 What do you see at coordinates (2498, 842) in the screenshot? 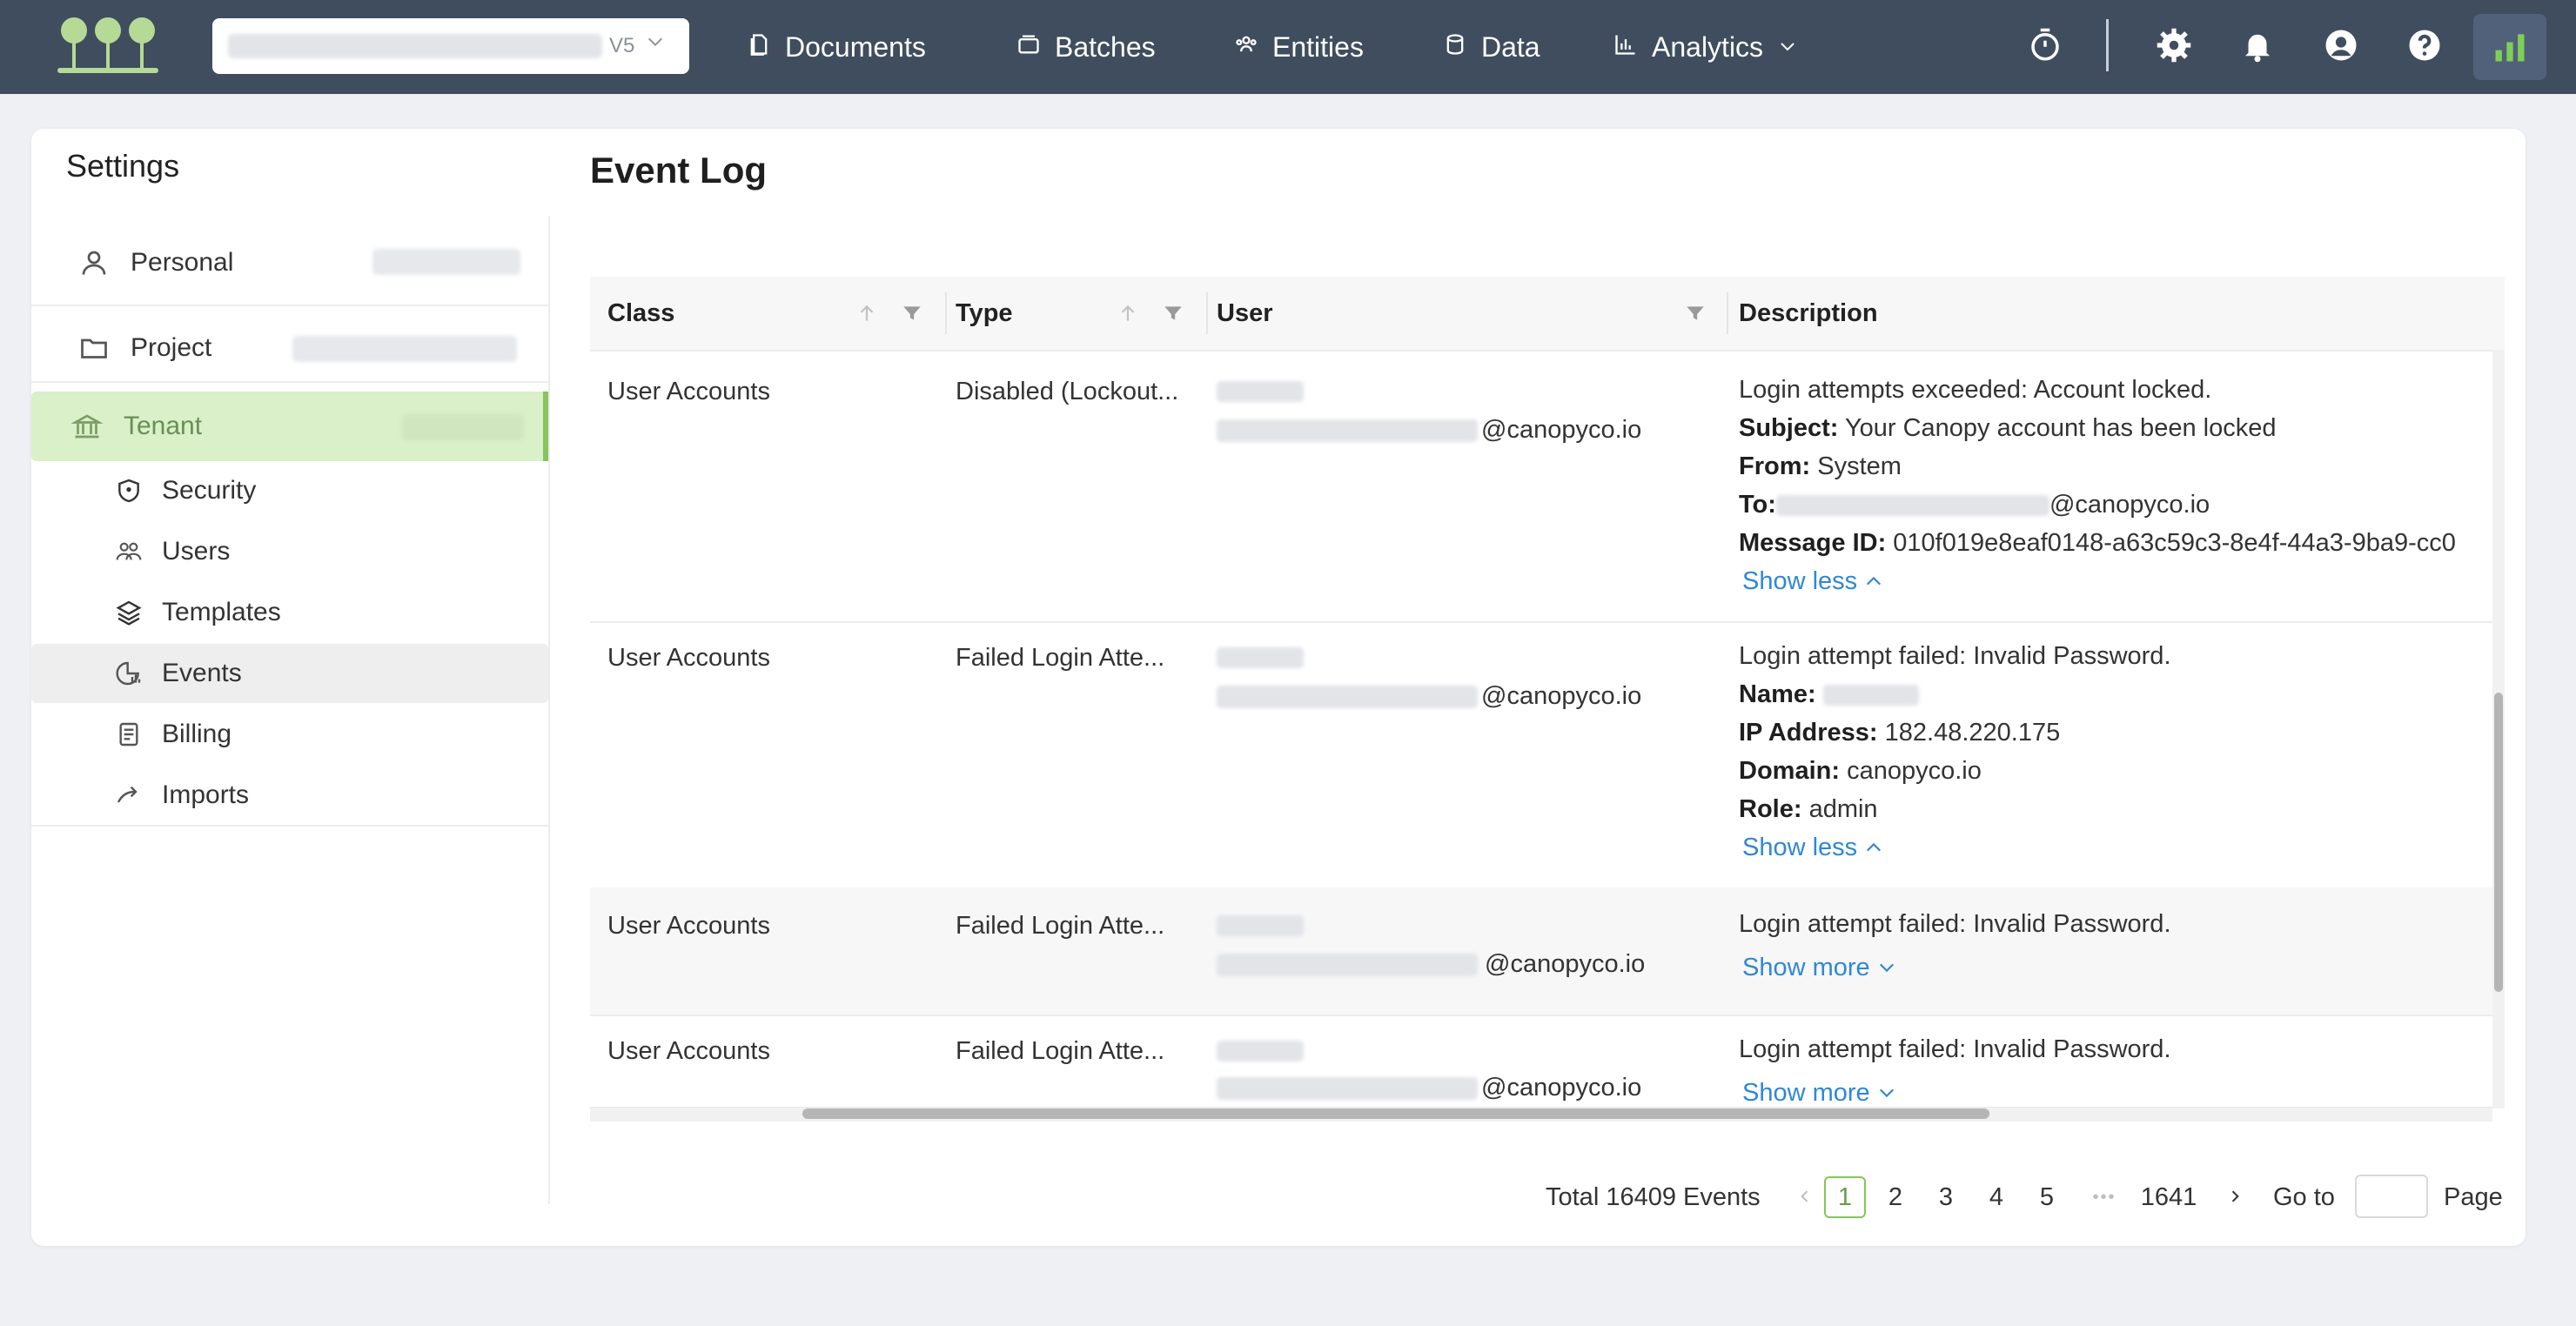
I see `vertical-scrollbar-thumb` at bounding box center [2498, 842].